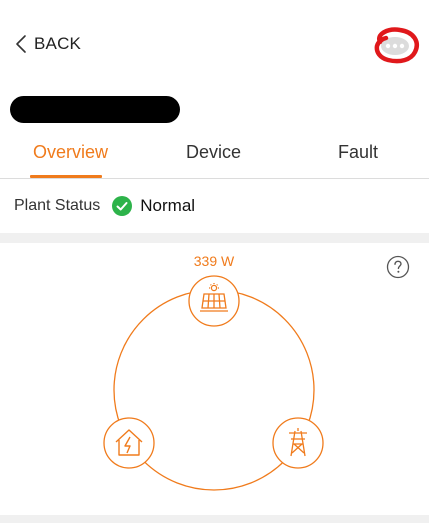  I want to click on bottom-divider, so click(214, 519).